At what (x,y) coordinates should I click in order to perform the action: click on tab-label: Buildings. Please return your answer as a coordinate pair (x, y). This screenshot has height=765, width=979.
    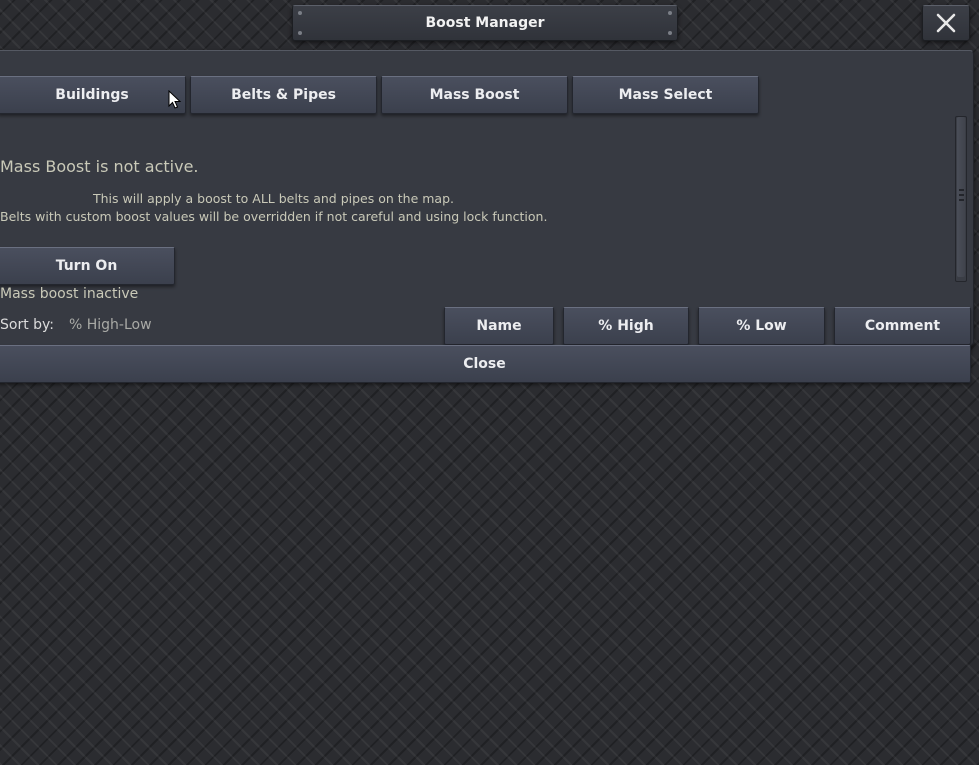
    Looking at the image, I should click on (92, 95).